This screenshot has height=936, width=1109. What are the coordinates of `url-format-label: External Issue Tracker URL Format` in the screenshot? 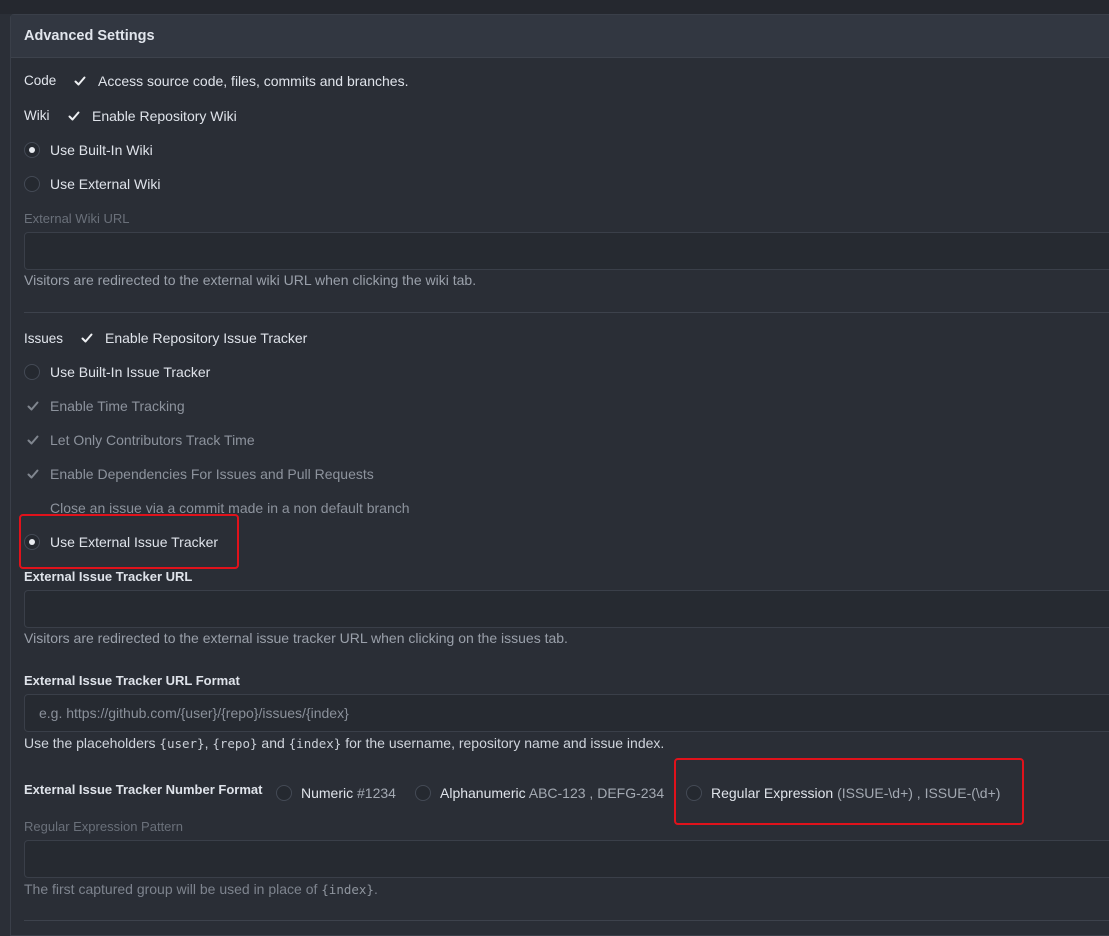 It's located at (132, 680).